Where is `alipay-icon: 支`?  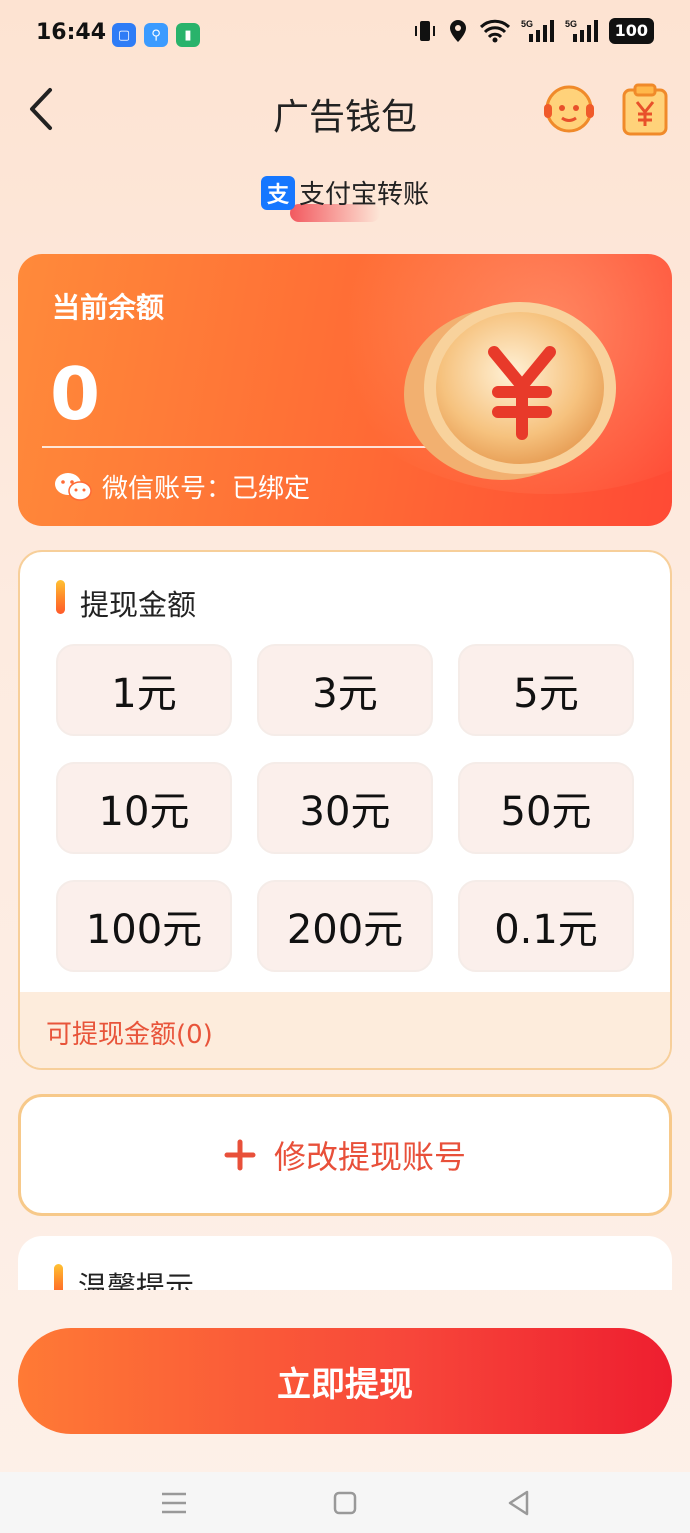
alipay-icon: 支 is located at coordinates (277, 192).